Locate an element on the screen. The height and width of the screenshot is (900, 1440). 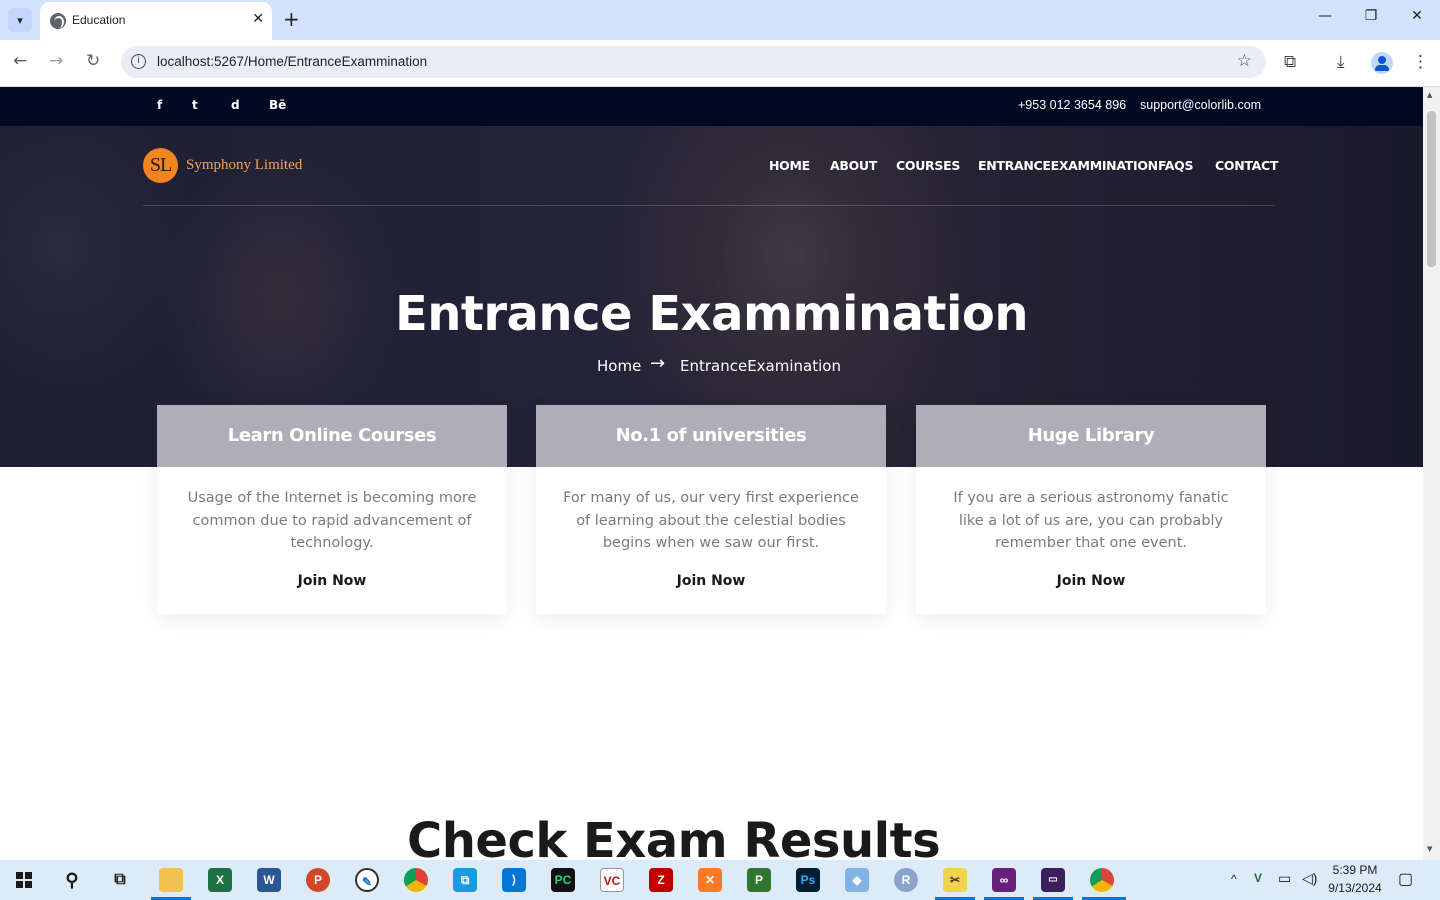
twitter-icon: t is located at coordinates (195, 105).